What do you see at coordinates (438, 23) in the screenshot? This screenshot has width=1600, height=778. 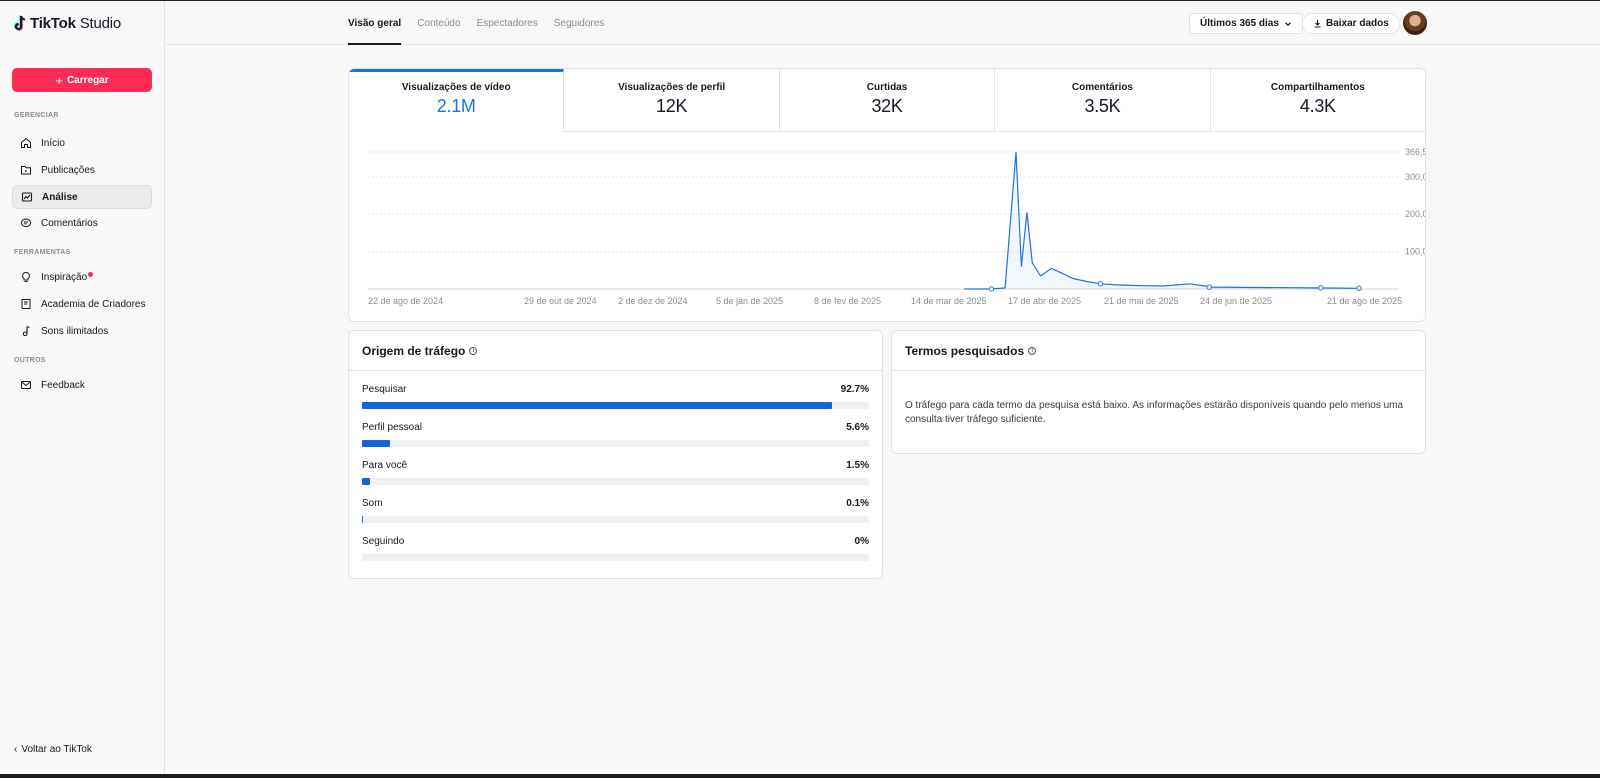 I see `tab-content: Conteúdo` at bounding box center [438, 23].